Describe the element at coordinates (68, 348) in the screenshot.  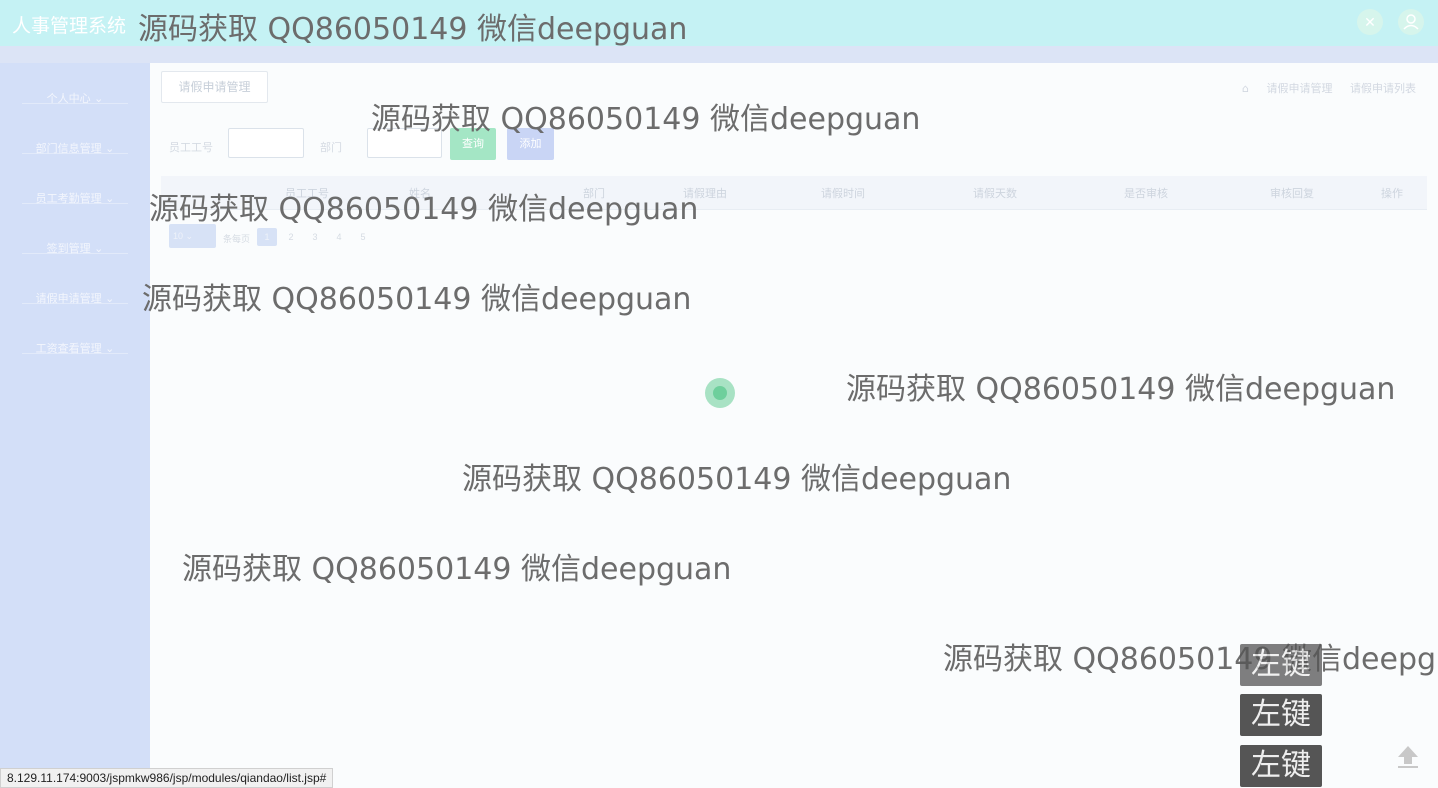
I see `sidebar-item-label: 工资查看管理` at that location.